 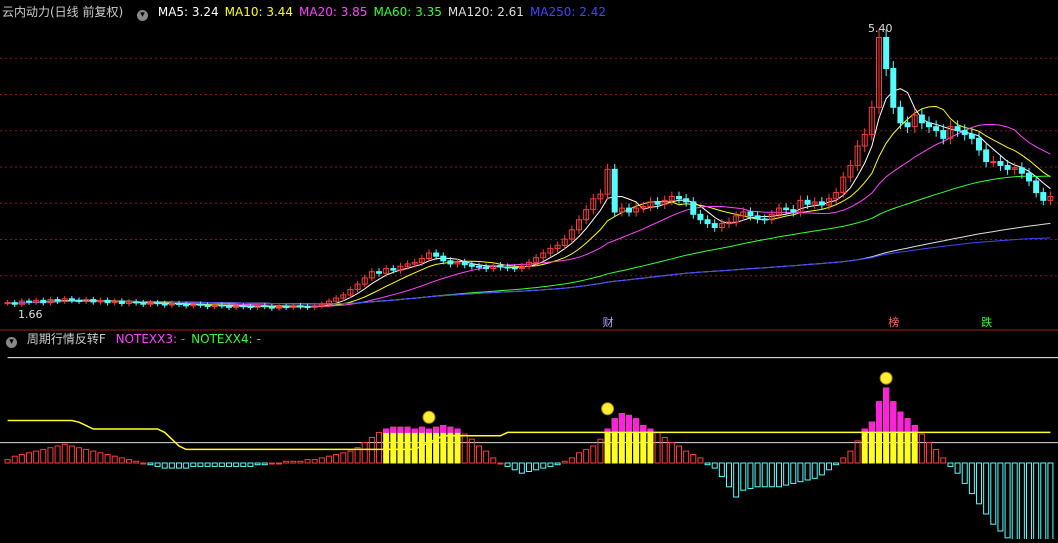 I want to click on note-label-1: NOTEXX4: -, so click(x=226, y=339).